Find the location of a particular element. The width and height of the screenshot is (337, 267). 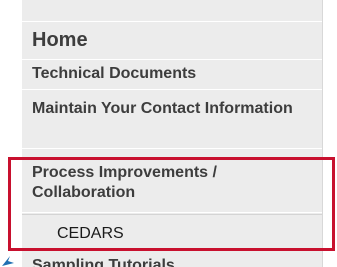

sidebar-top-spacer is located at coordinates (172, 11).